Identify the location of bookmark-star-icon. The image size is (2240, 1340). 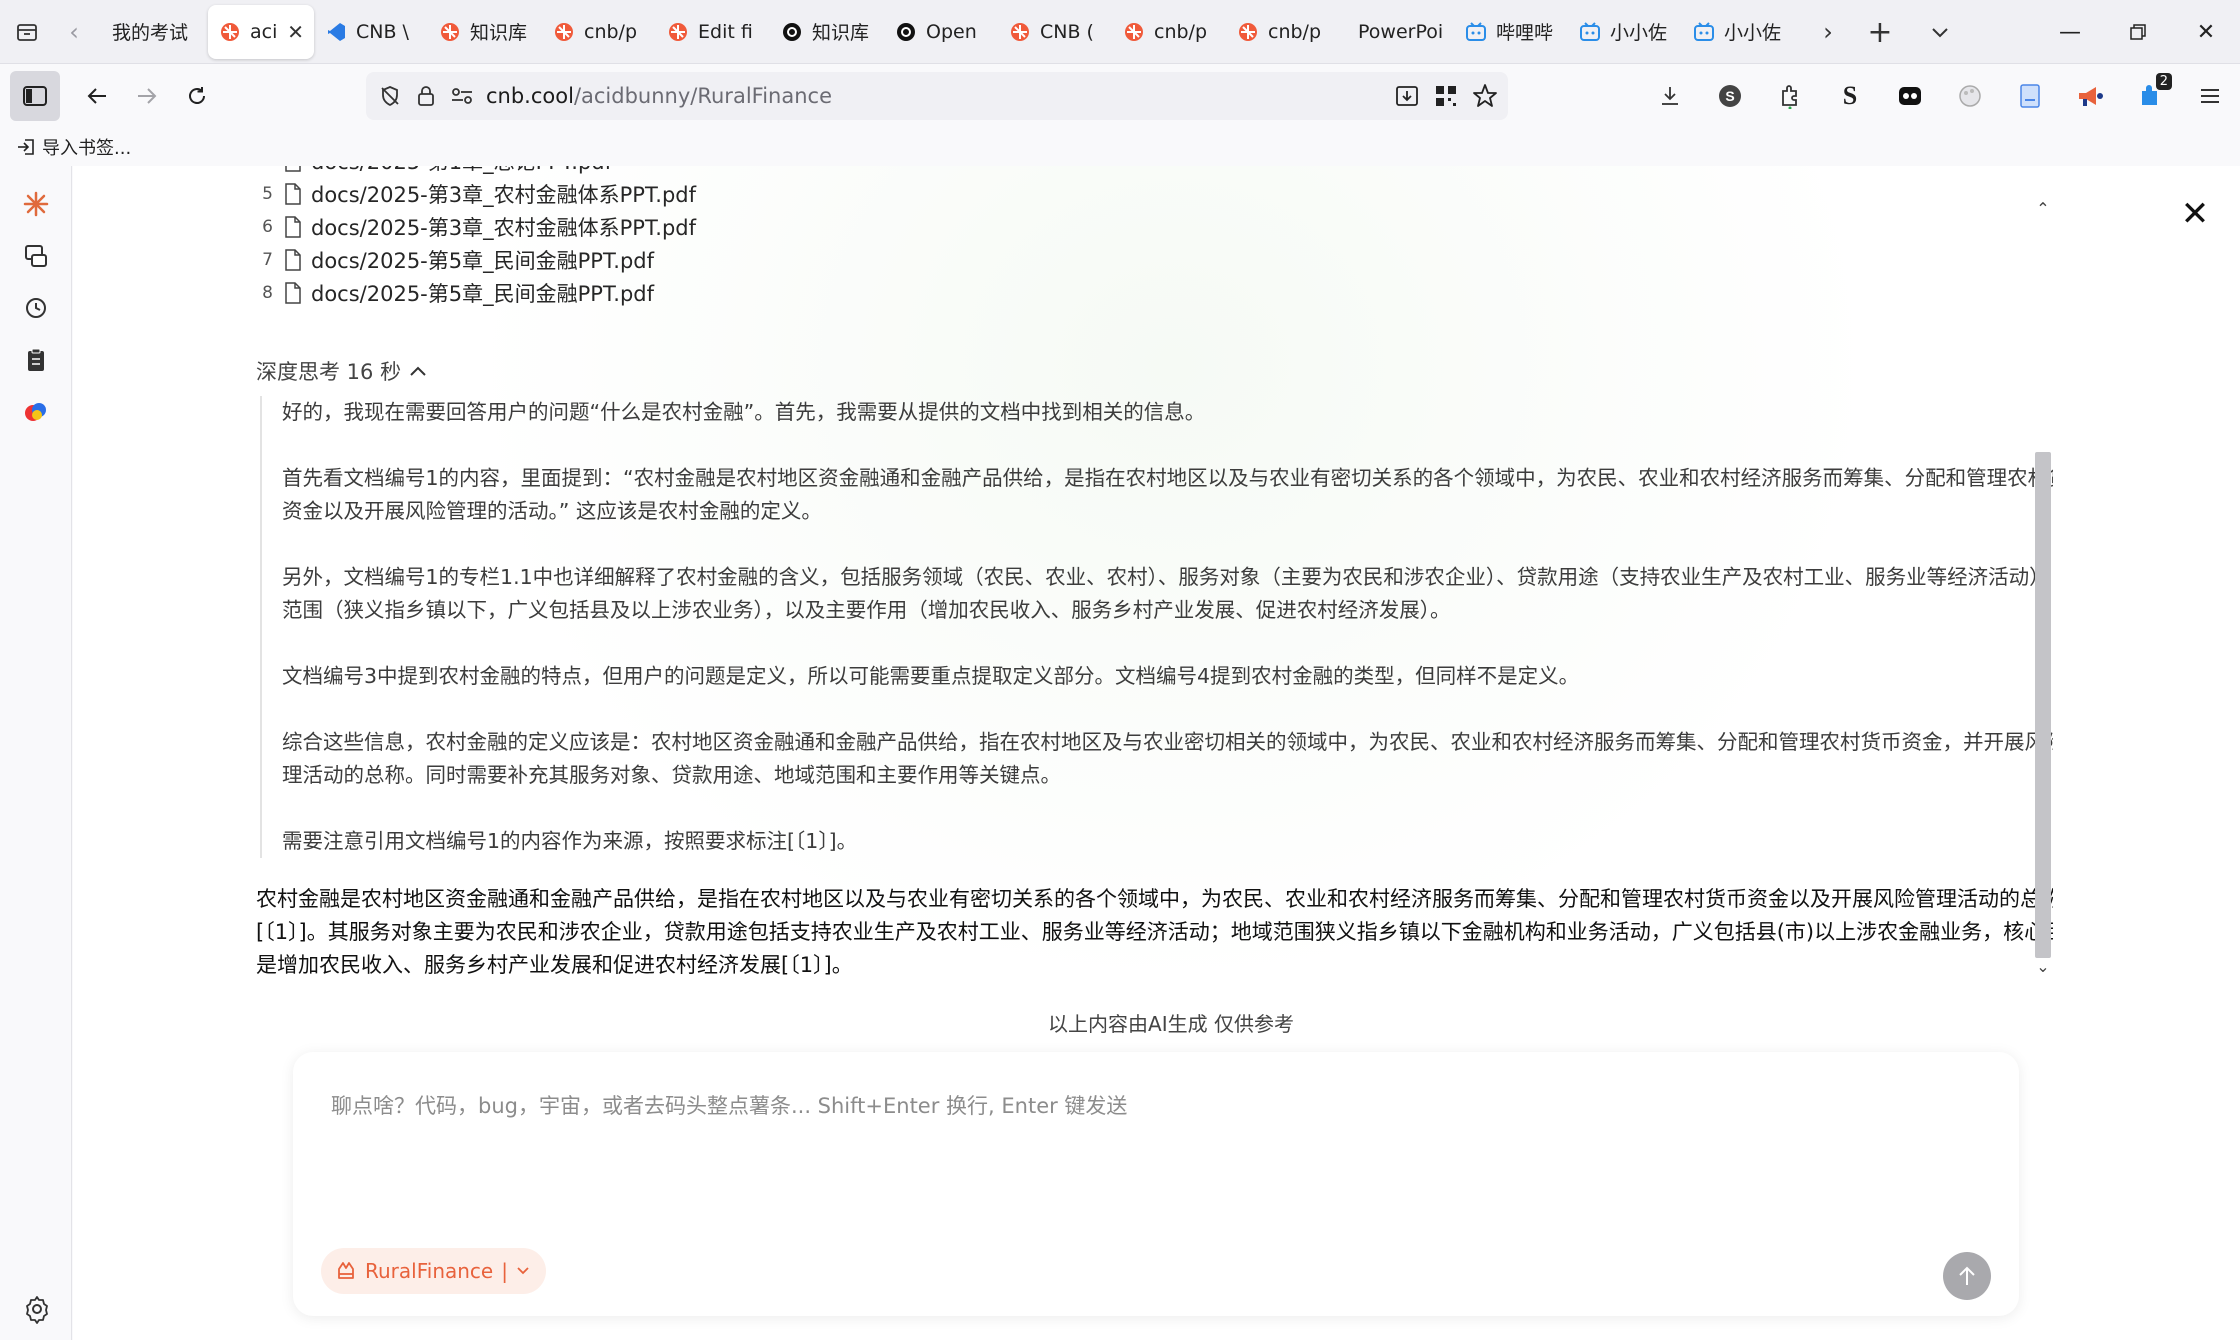
(1485, 96).